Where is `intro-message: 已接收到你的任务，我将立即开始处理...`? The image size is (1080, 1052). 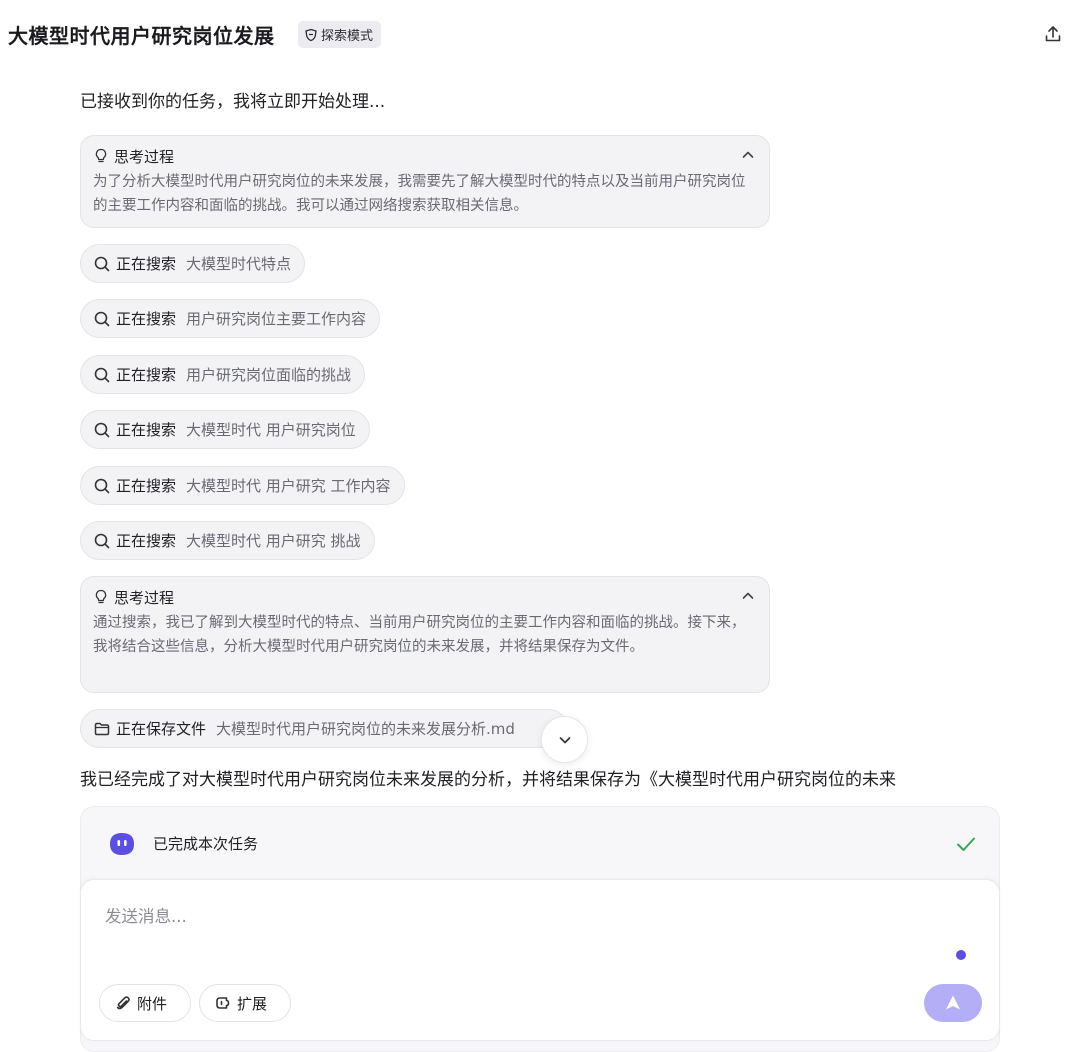
intro-message: 已接收到你的任务，我将立即开始处理... is located at coordinates (233, 102).